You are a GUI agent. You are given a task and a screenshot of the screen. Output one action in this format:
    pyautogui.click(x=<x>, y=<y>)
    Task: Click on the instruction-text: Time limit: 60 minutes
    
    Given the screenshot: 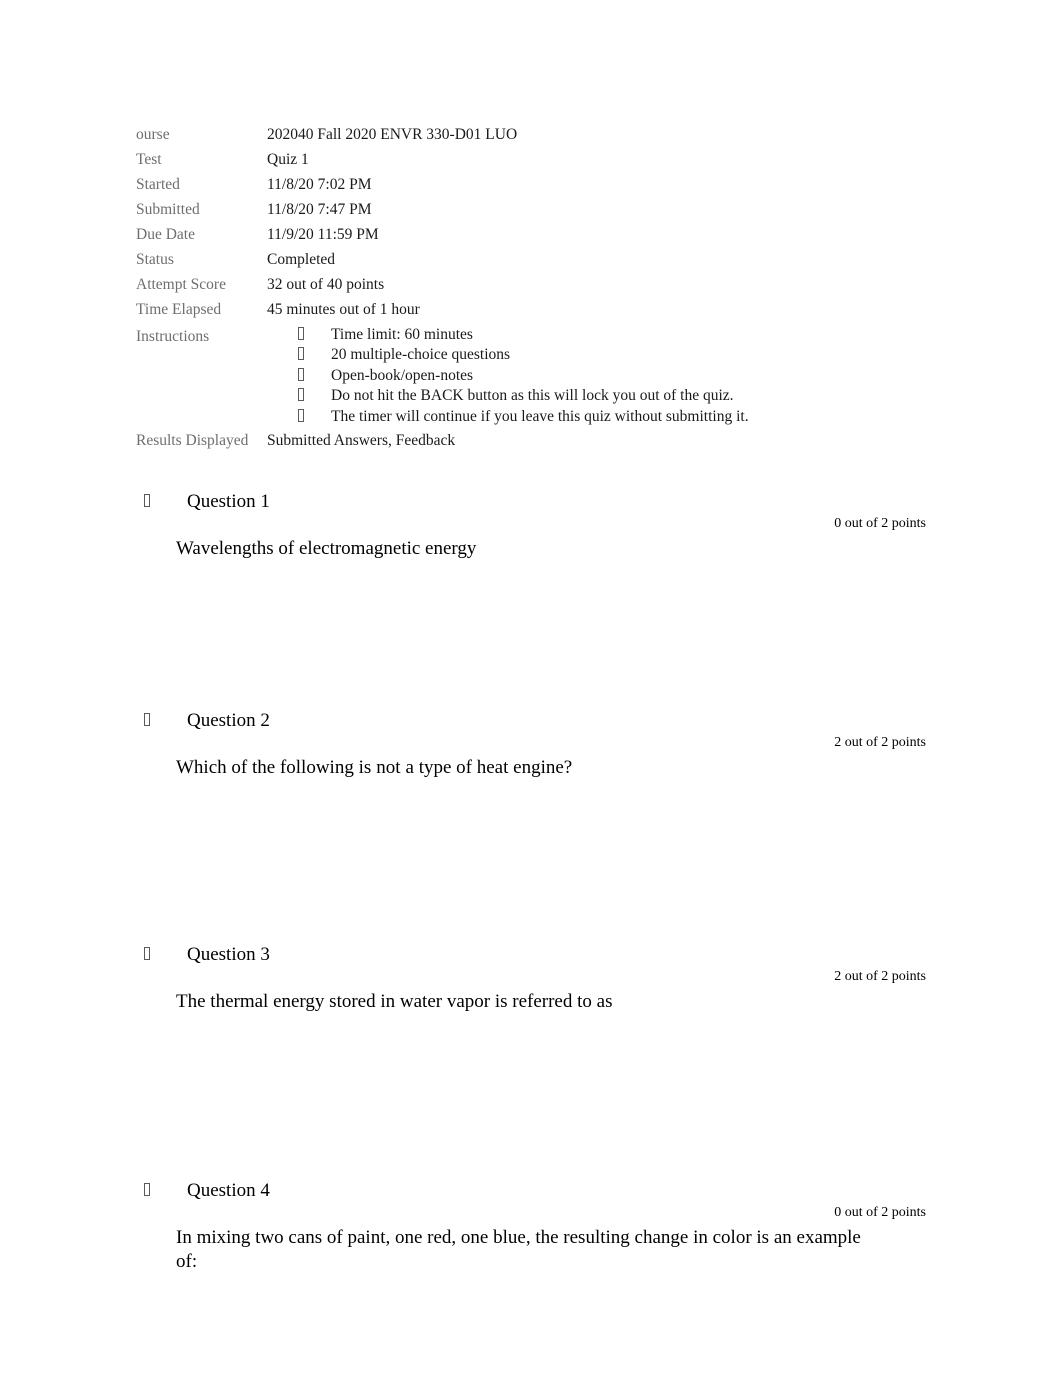 What is the action you would take?
    pyautogui.click(x=402, y=334)
    